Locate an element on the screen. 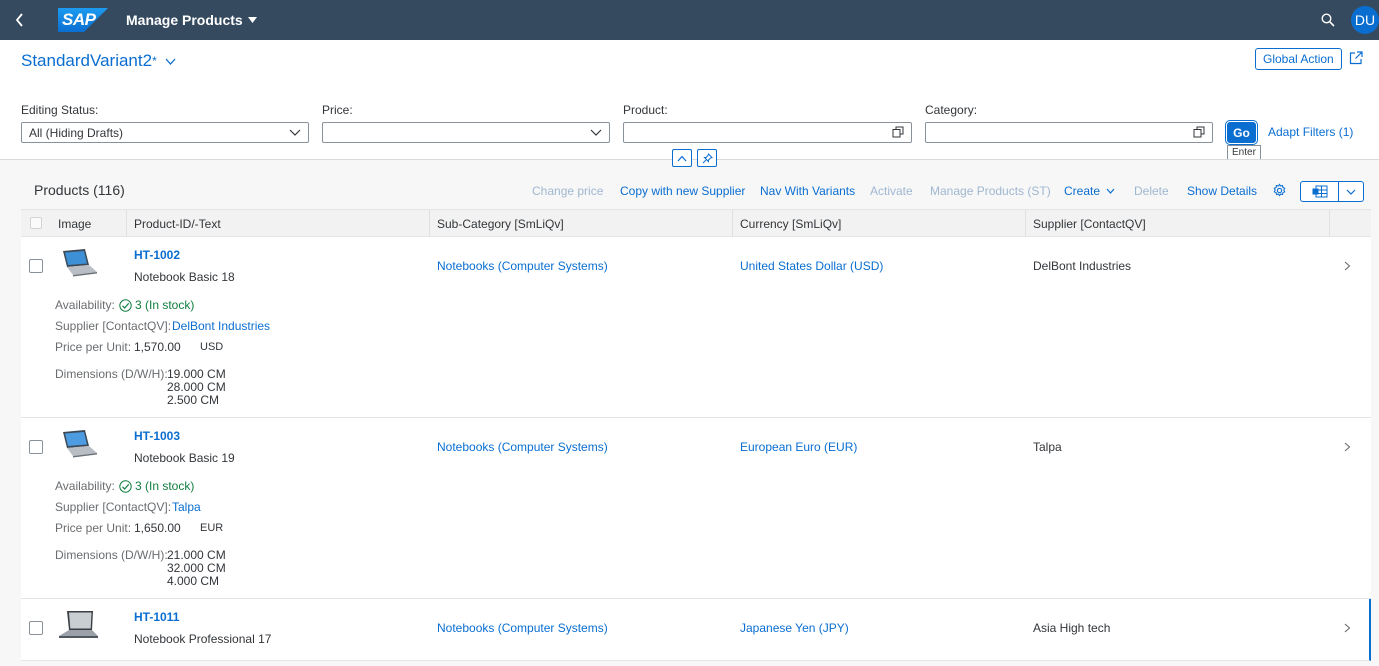 Image resolution: width=1379 pixels, height=666 pixels. price-value: 1,650.00 is located at coordinates (157, 528).